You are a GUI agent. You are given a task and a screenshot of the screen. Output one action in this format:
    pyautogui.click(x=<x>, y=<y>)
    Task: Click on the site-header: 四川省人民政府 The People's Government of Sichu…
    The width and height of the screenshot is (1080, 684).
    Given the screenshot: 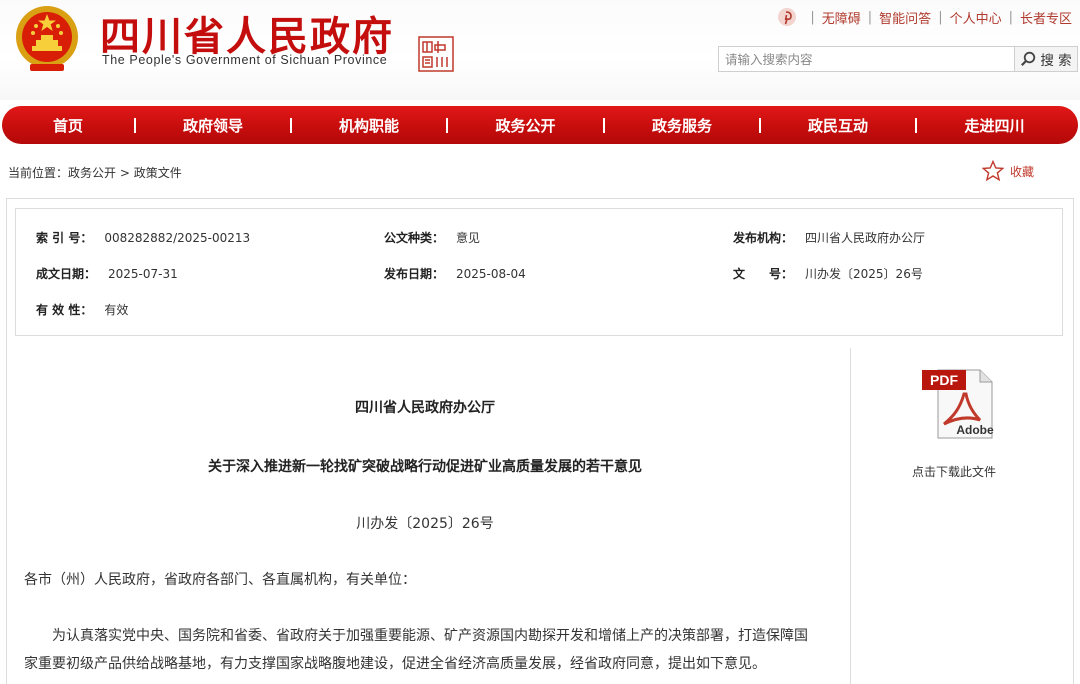 What is the action you would take?
    pyautogui.click(x=540, y=50)
    